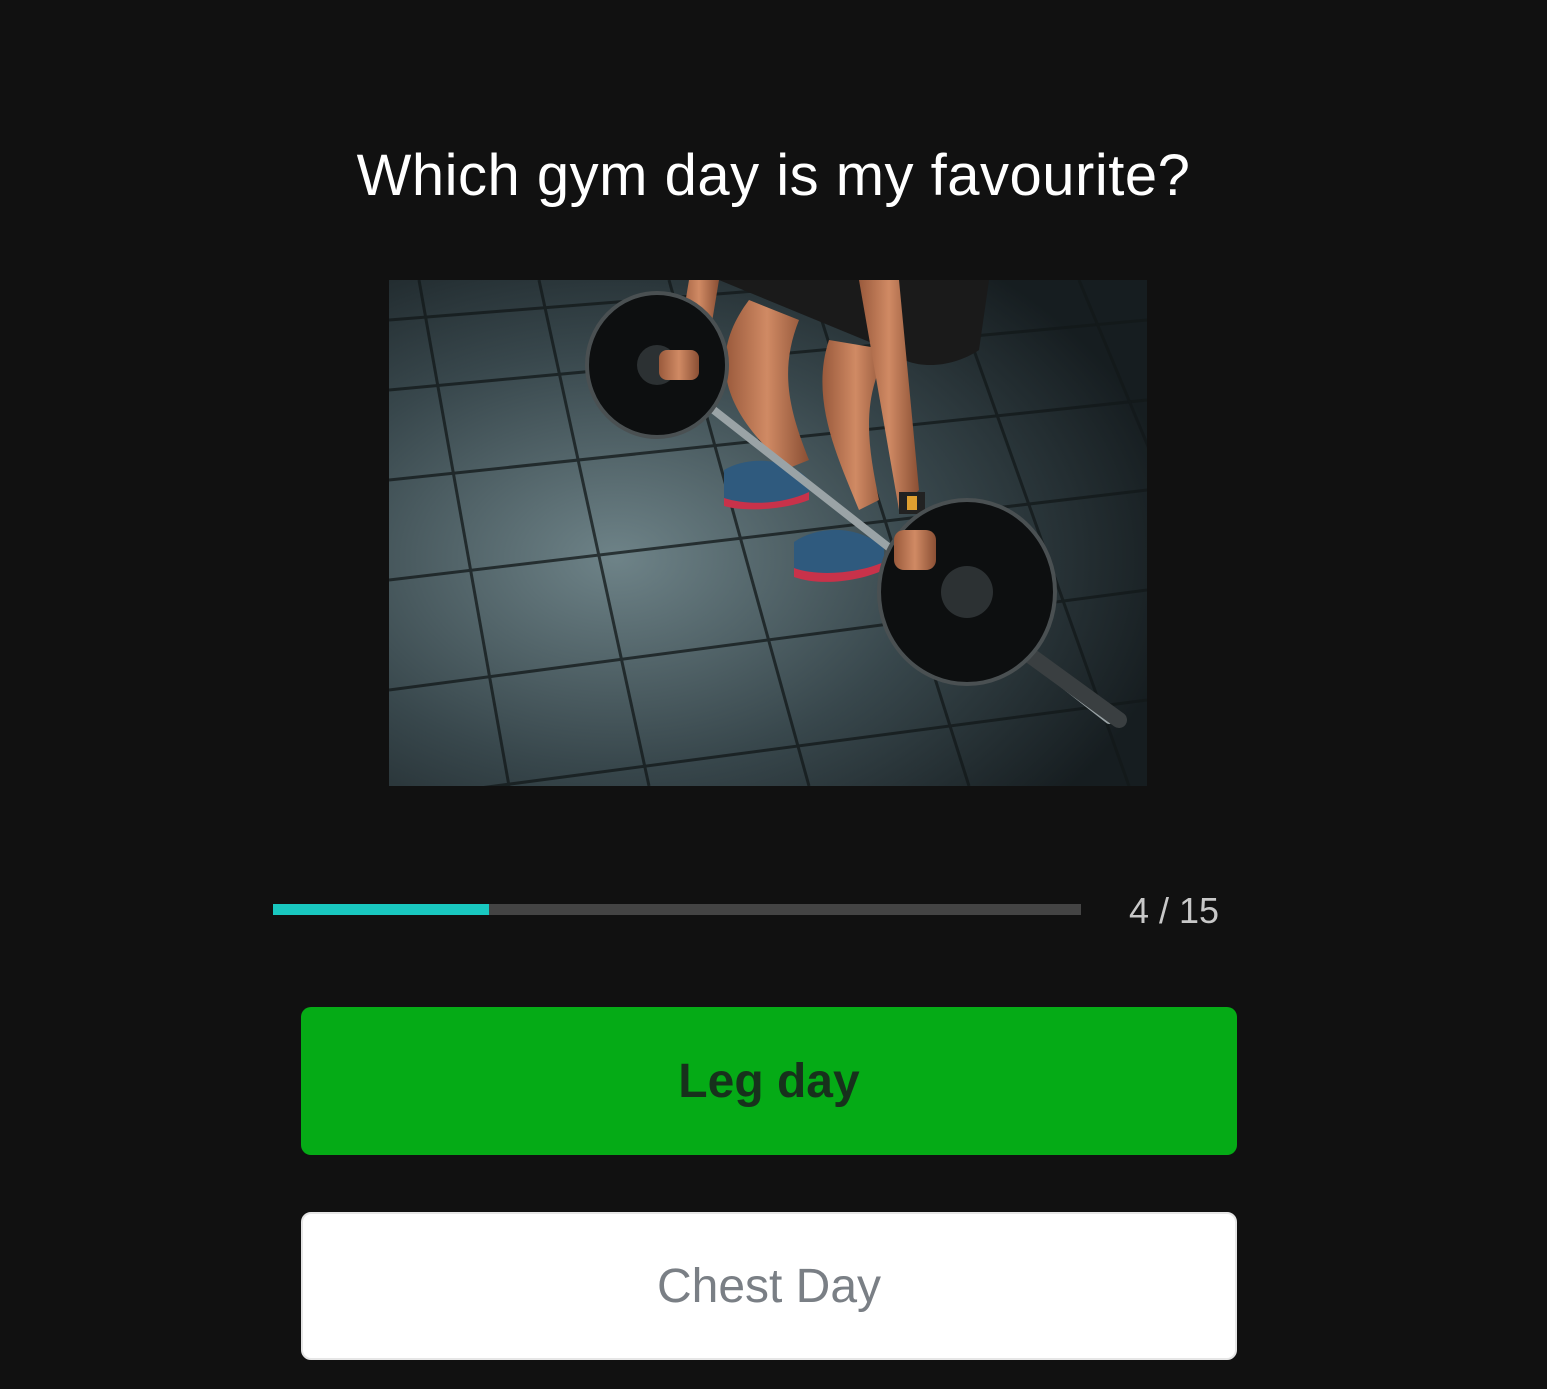 The height and width of the screenshot is (1389, 1547). What do you see at coordinates (381, 909) in the screenshot?
I see `progress-bar-fill` at bounding box center [381, 909].